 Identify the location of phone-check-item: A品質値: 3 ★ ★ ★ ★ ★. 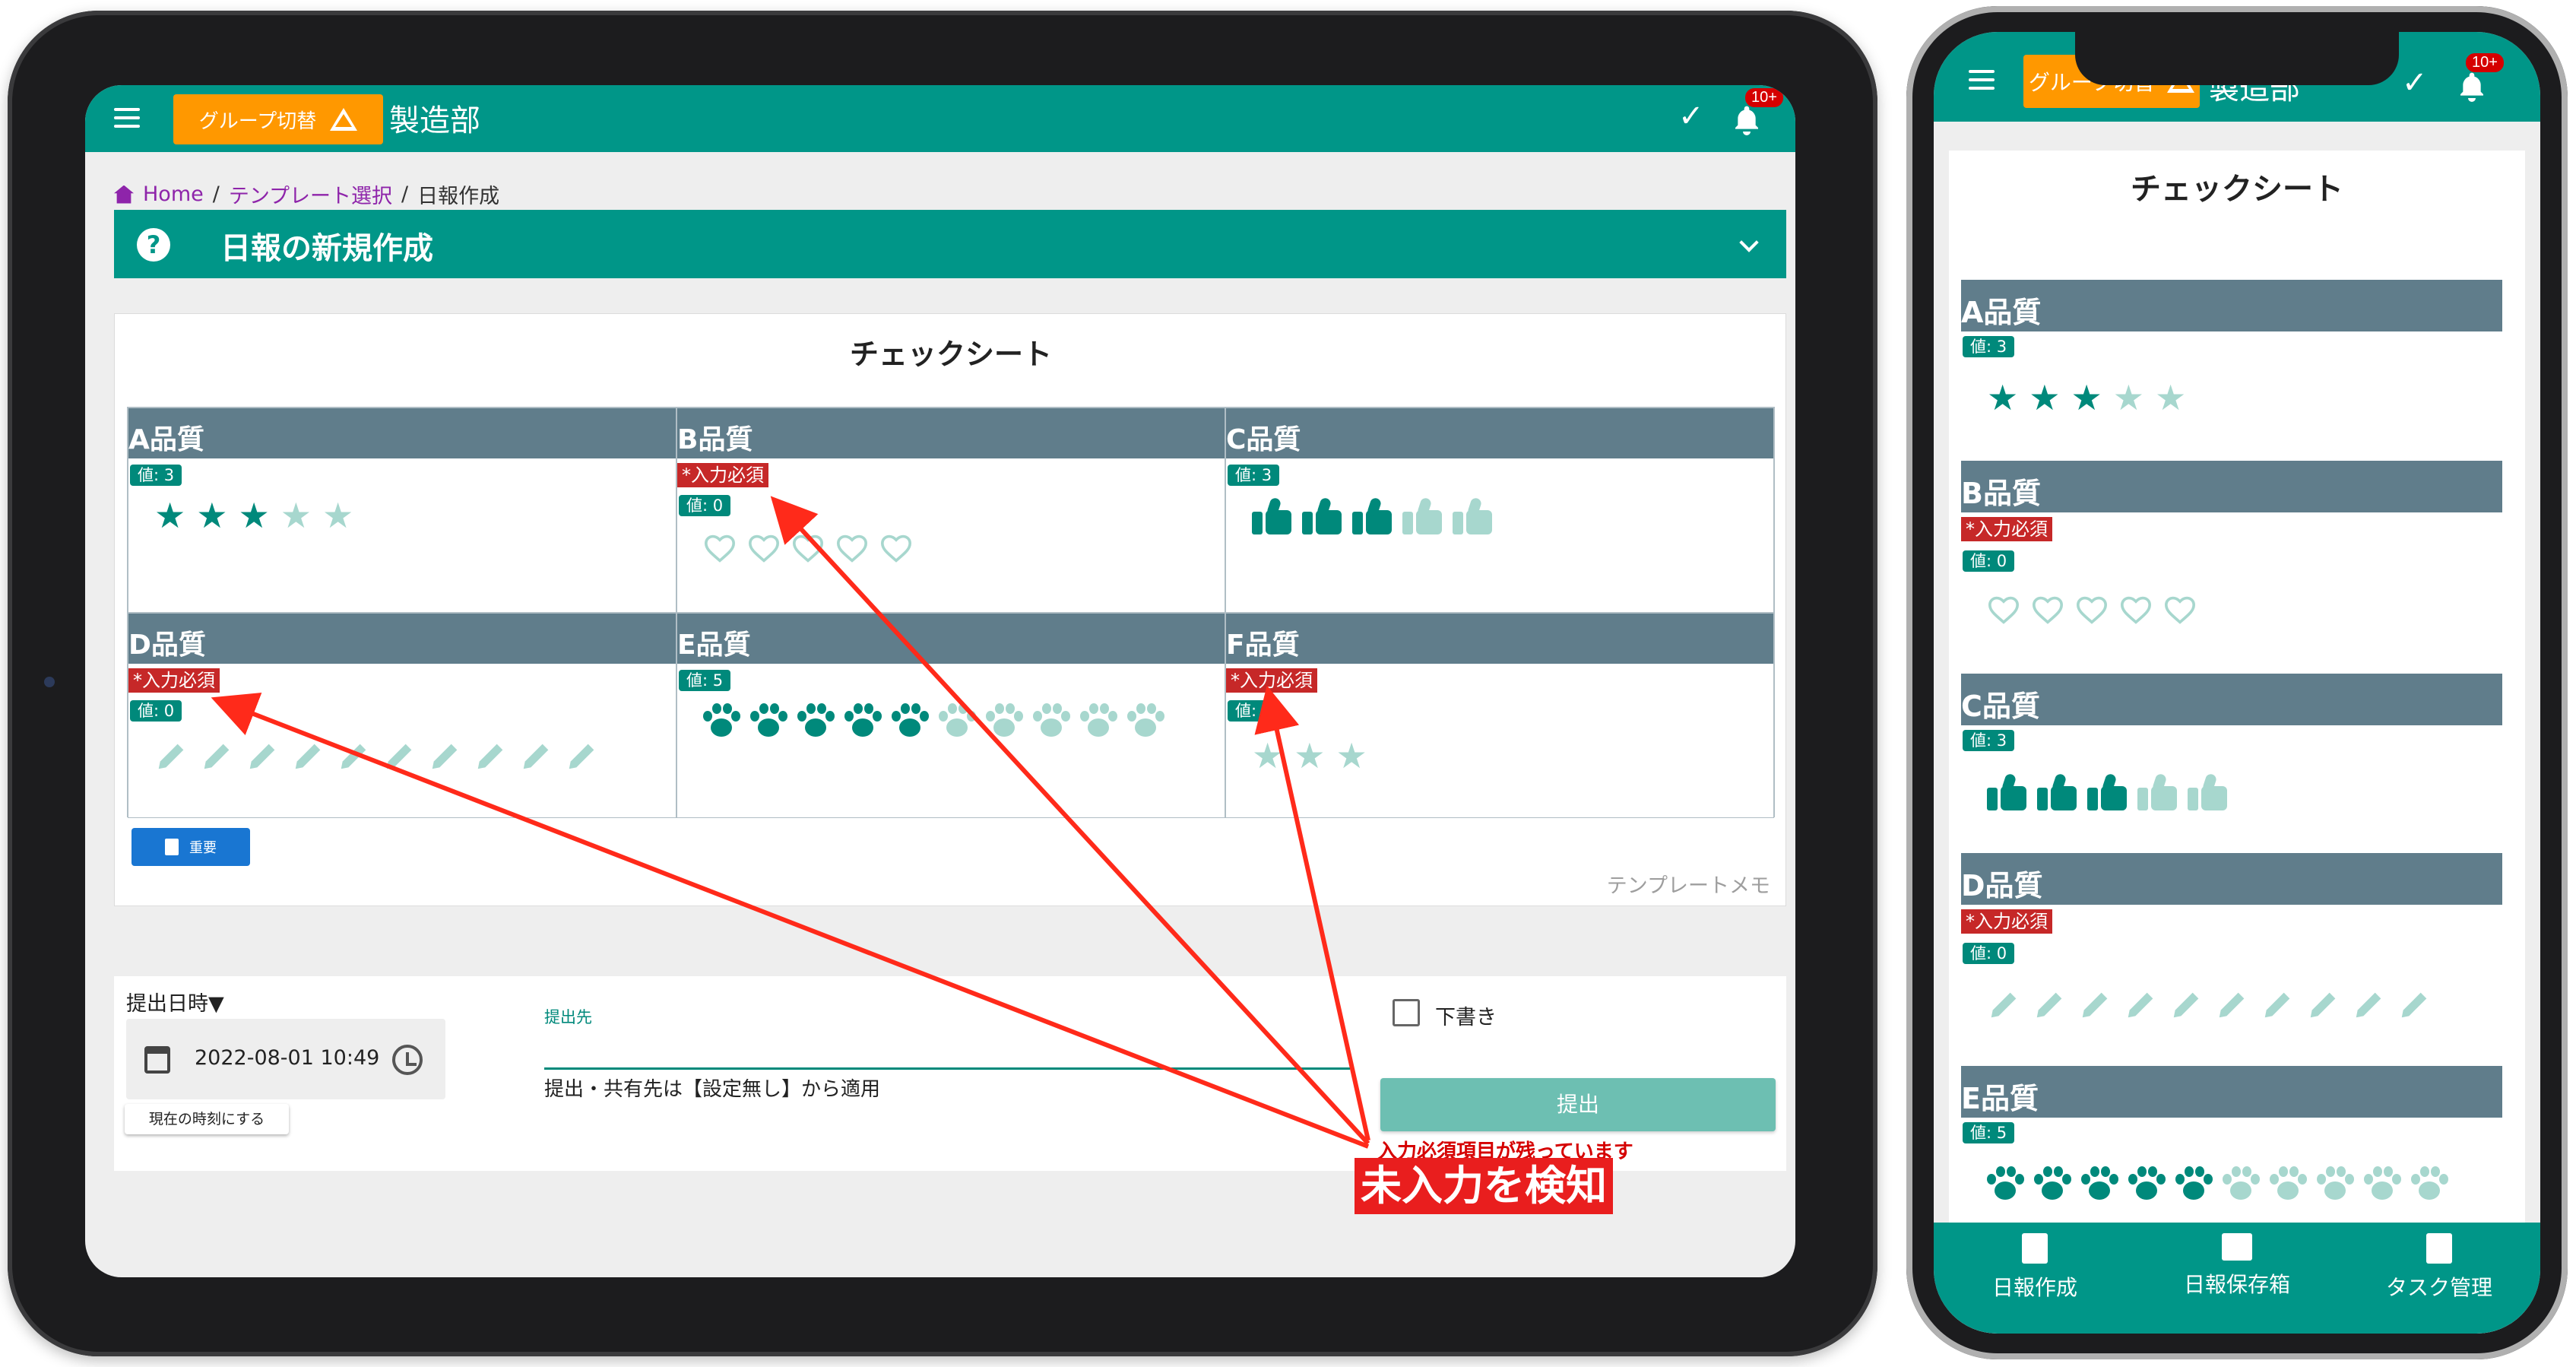
(2231, 367).